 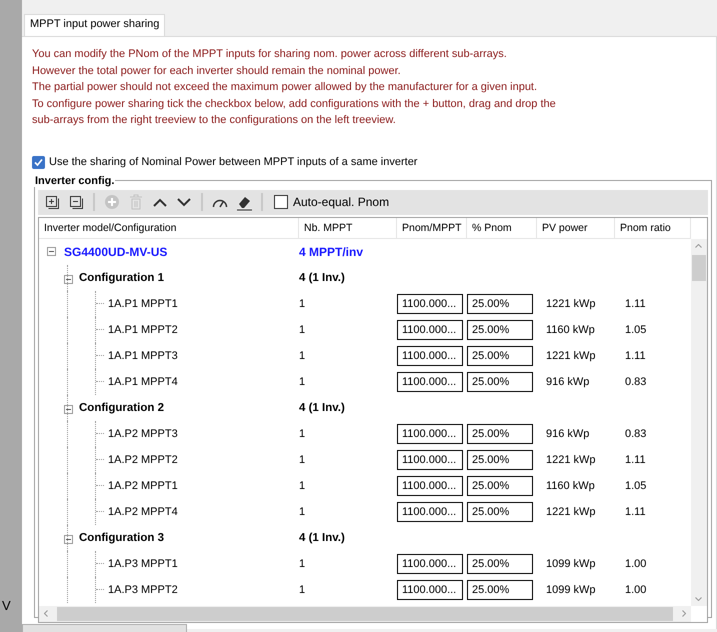 What do you see at coordinates (52, 202) in the screenshot?
I see `expand-all-icon` at bounding box center [52, 202].